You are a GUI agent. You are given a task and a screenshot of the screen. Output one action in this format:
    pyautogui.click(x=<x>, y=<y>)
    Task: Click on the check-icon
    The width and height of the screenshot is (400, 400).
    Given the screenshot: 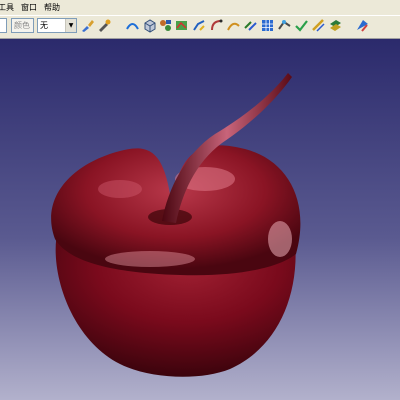 What is the action you would take?
    pyautogui.click(x=301, y=25)
    